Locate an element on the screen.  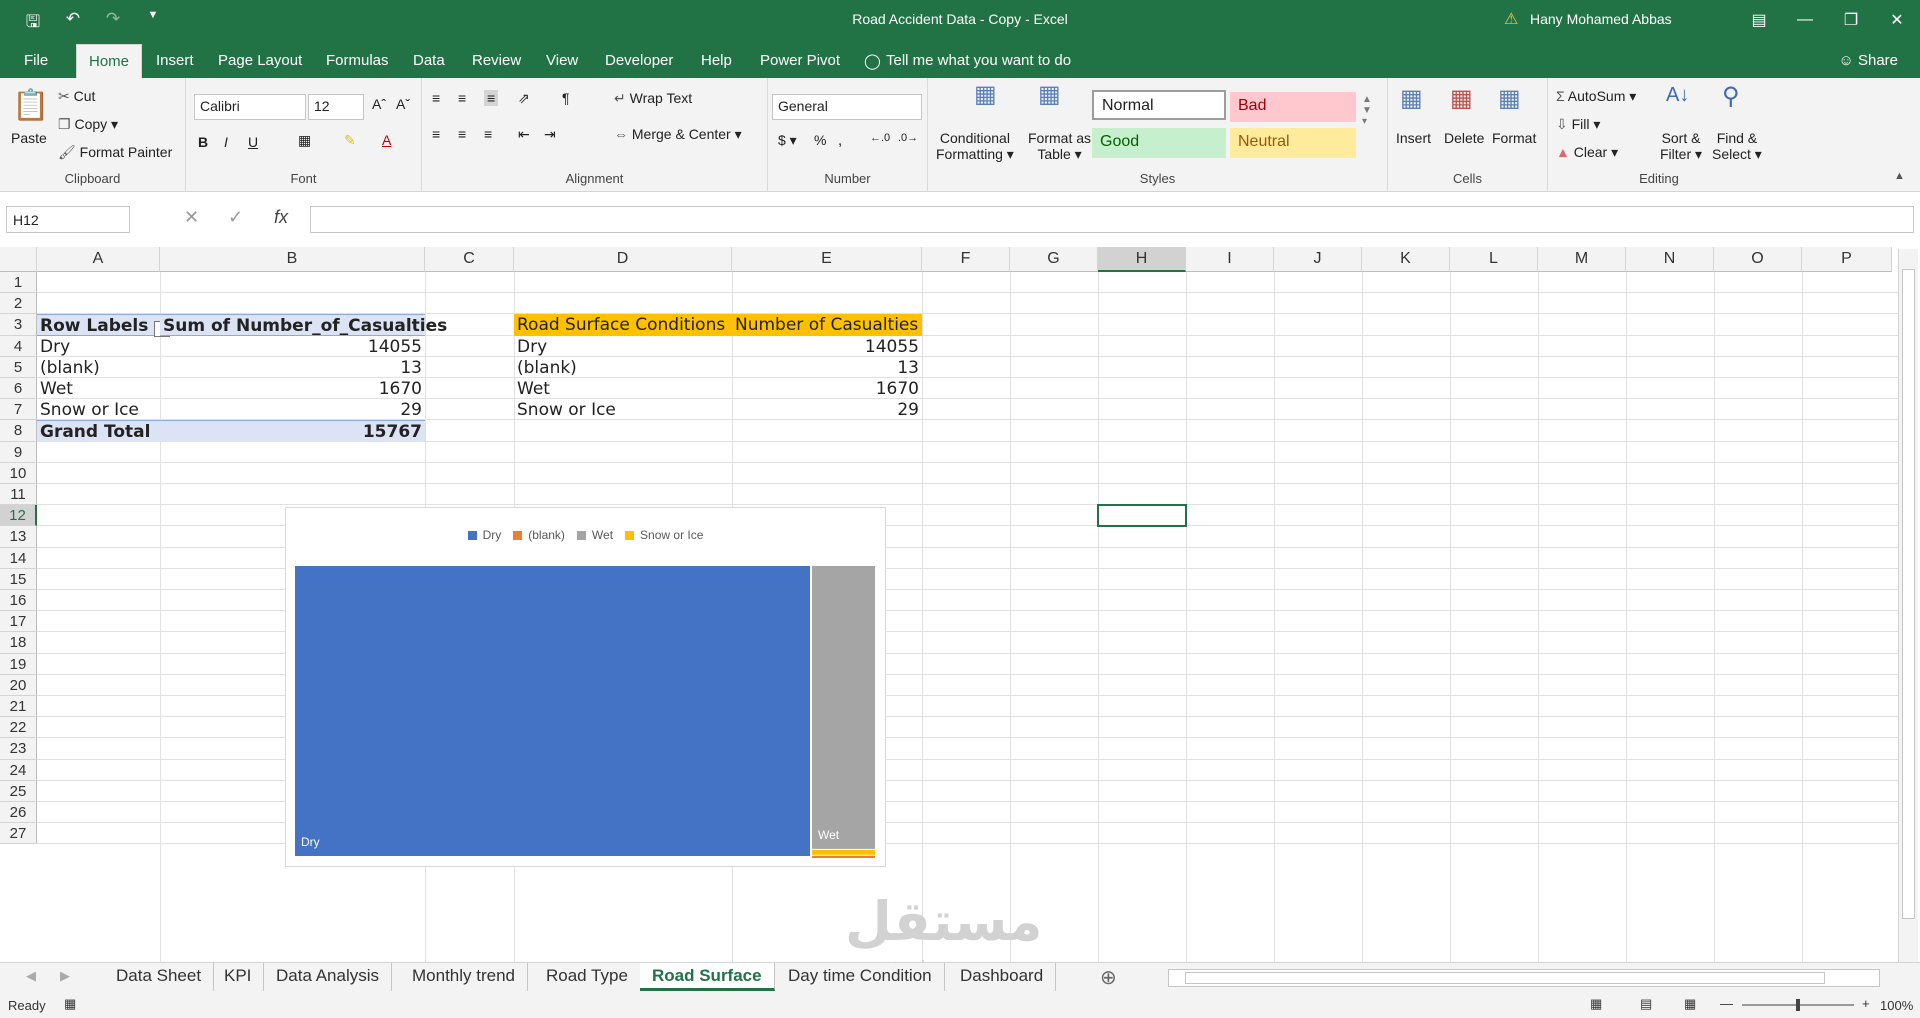
column-header-c: C is located at coordinates (469, 259).